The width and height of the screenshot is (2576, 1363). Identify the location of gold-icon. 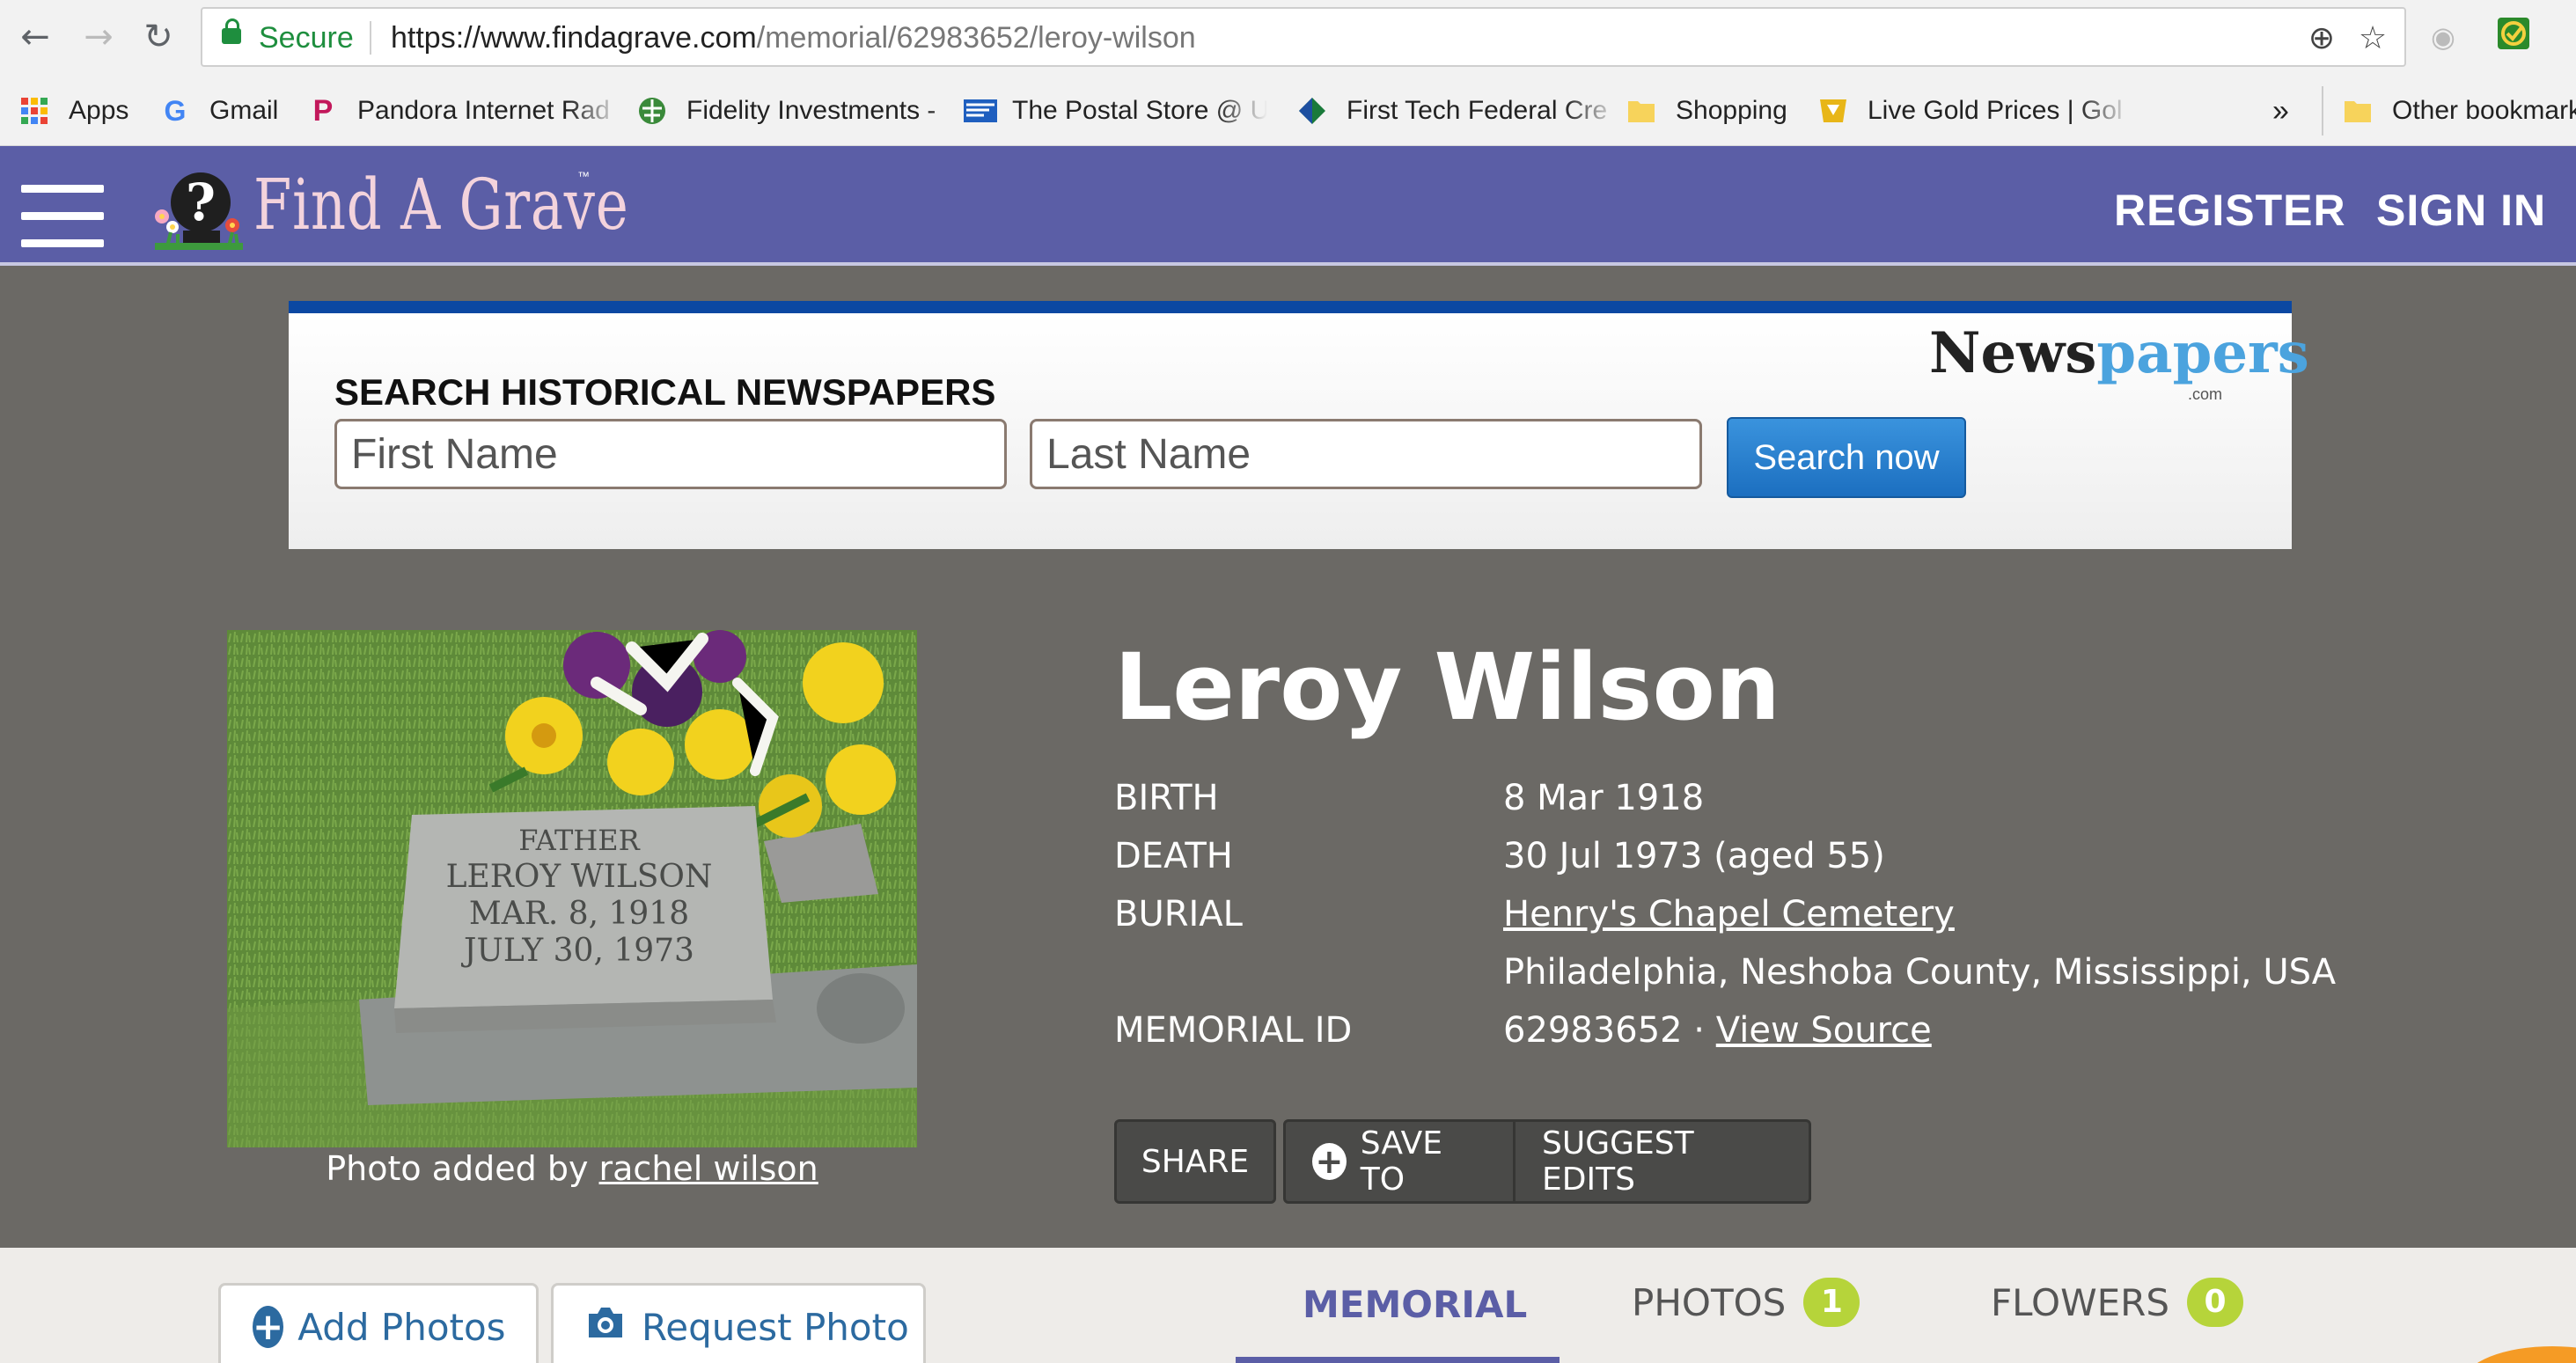
(1833, 111).